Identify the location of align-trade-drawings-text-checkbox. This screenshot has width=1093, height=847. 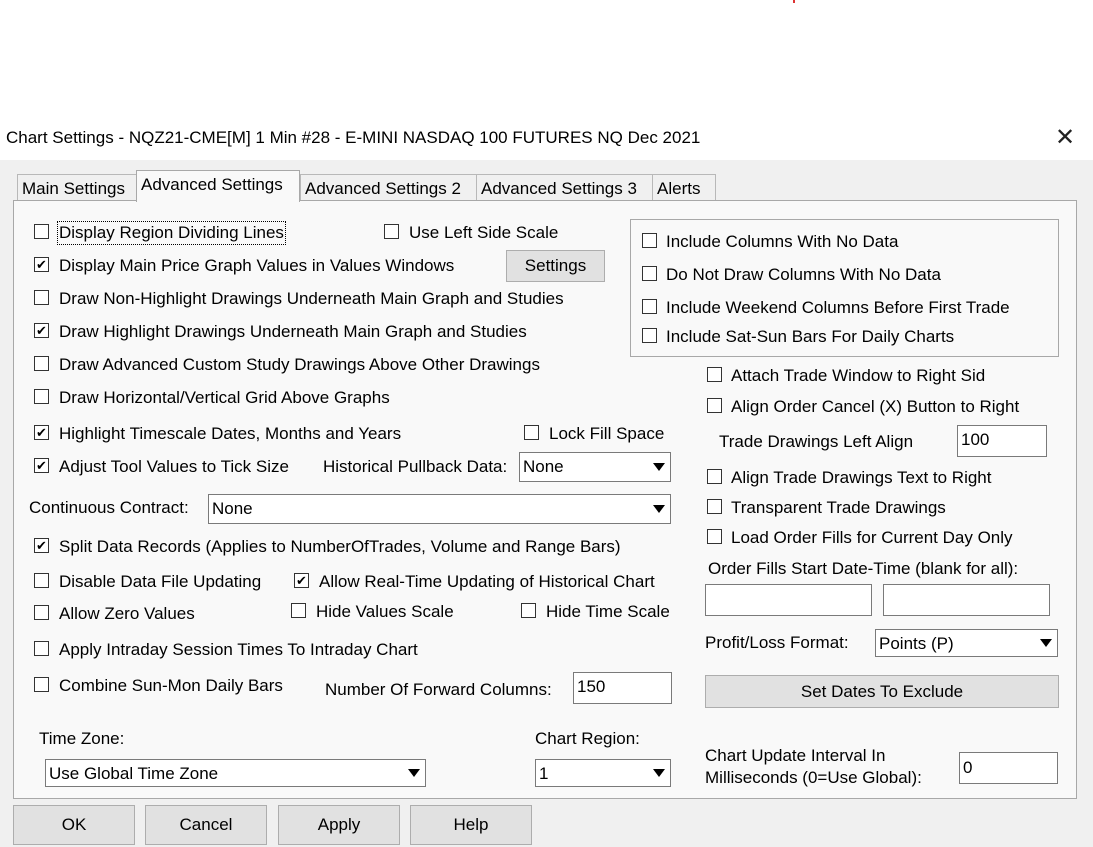
(714, 476).